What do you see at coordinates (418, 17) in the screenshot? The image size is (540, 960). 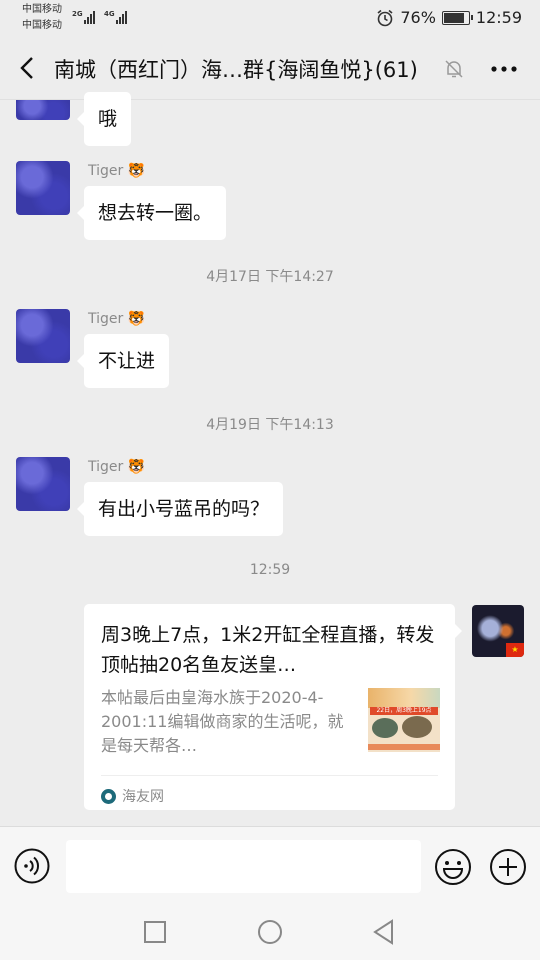 I see `battery-percent: 76%` at bounding box center [418, 17].